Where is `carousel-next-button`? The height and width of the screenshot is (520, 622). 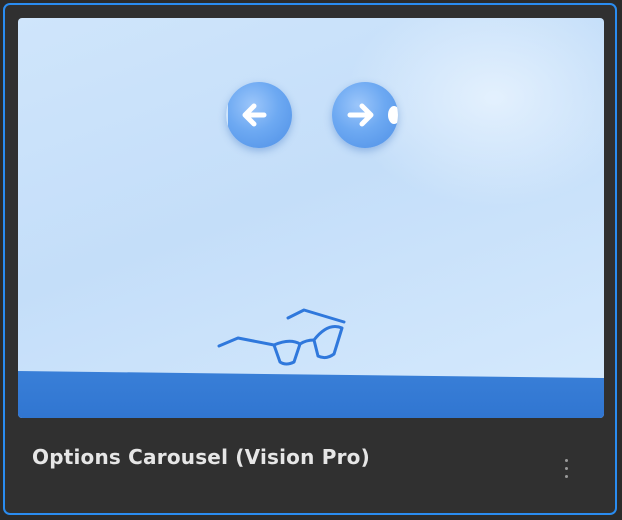
carousel-next-button is located at coordinates (365, 115).